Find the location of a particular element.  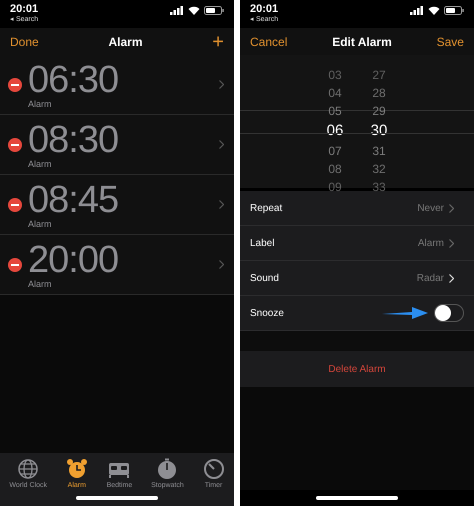

setting-value: Radar is located at coordinates (440, 278).